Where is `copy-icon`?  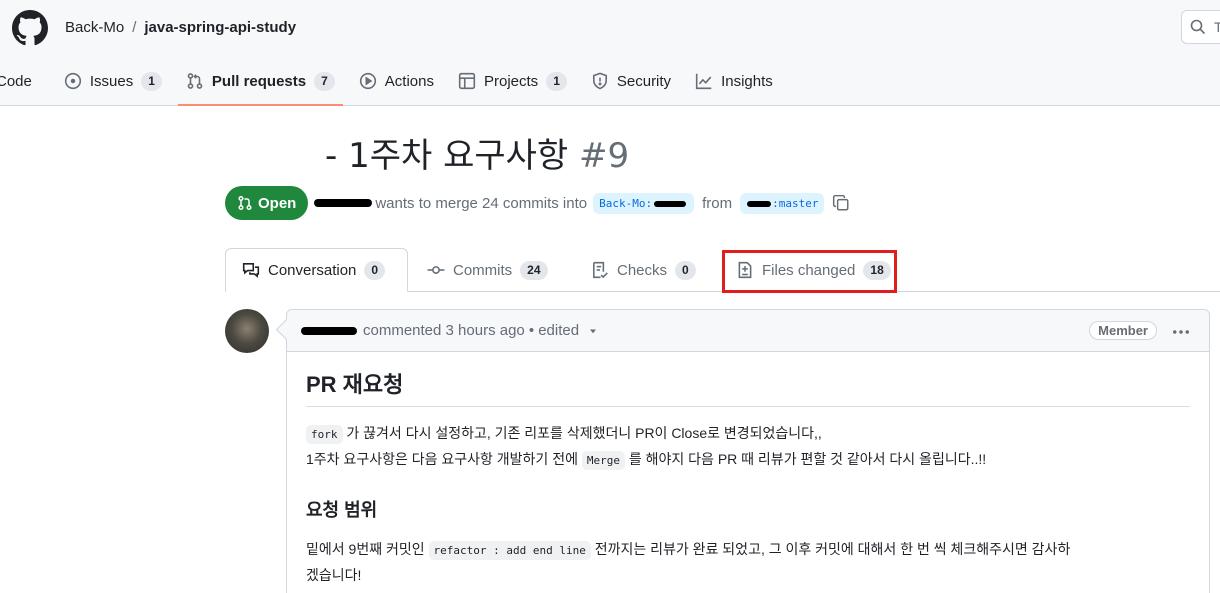
copy-icon is located at coordinates (841, 203).